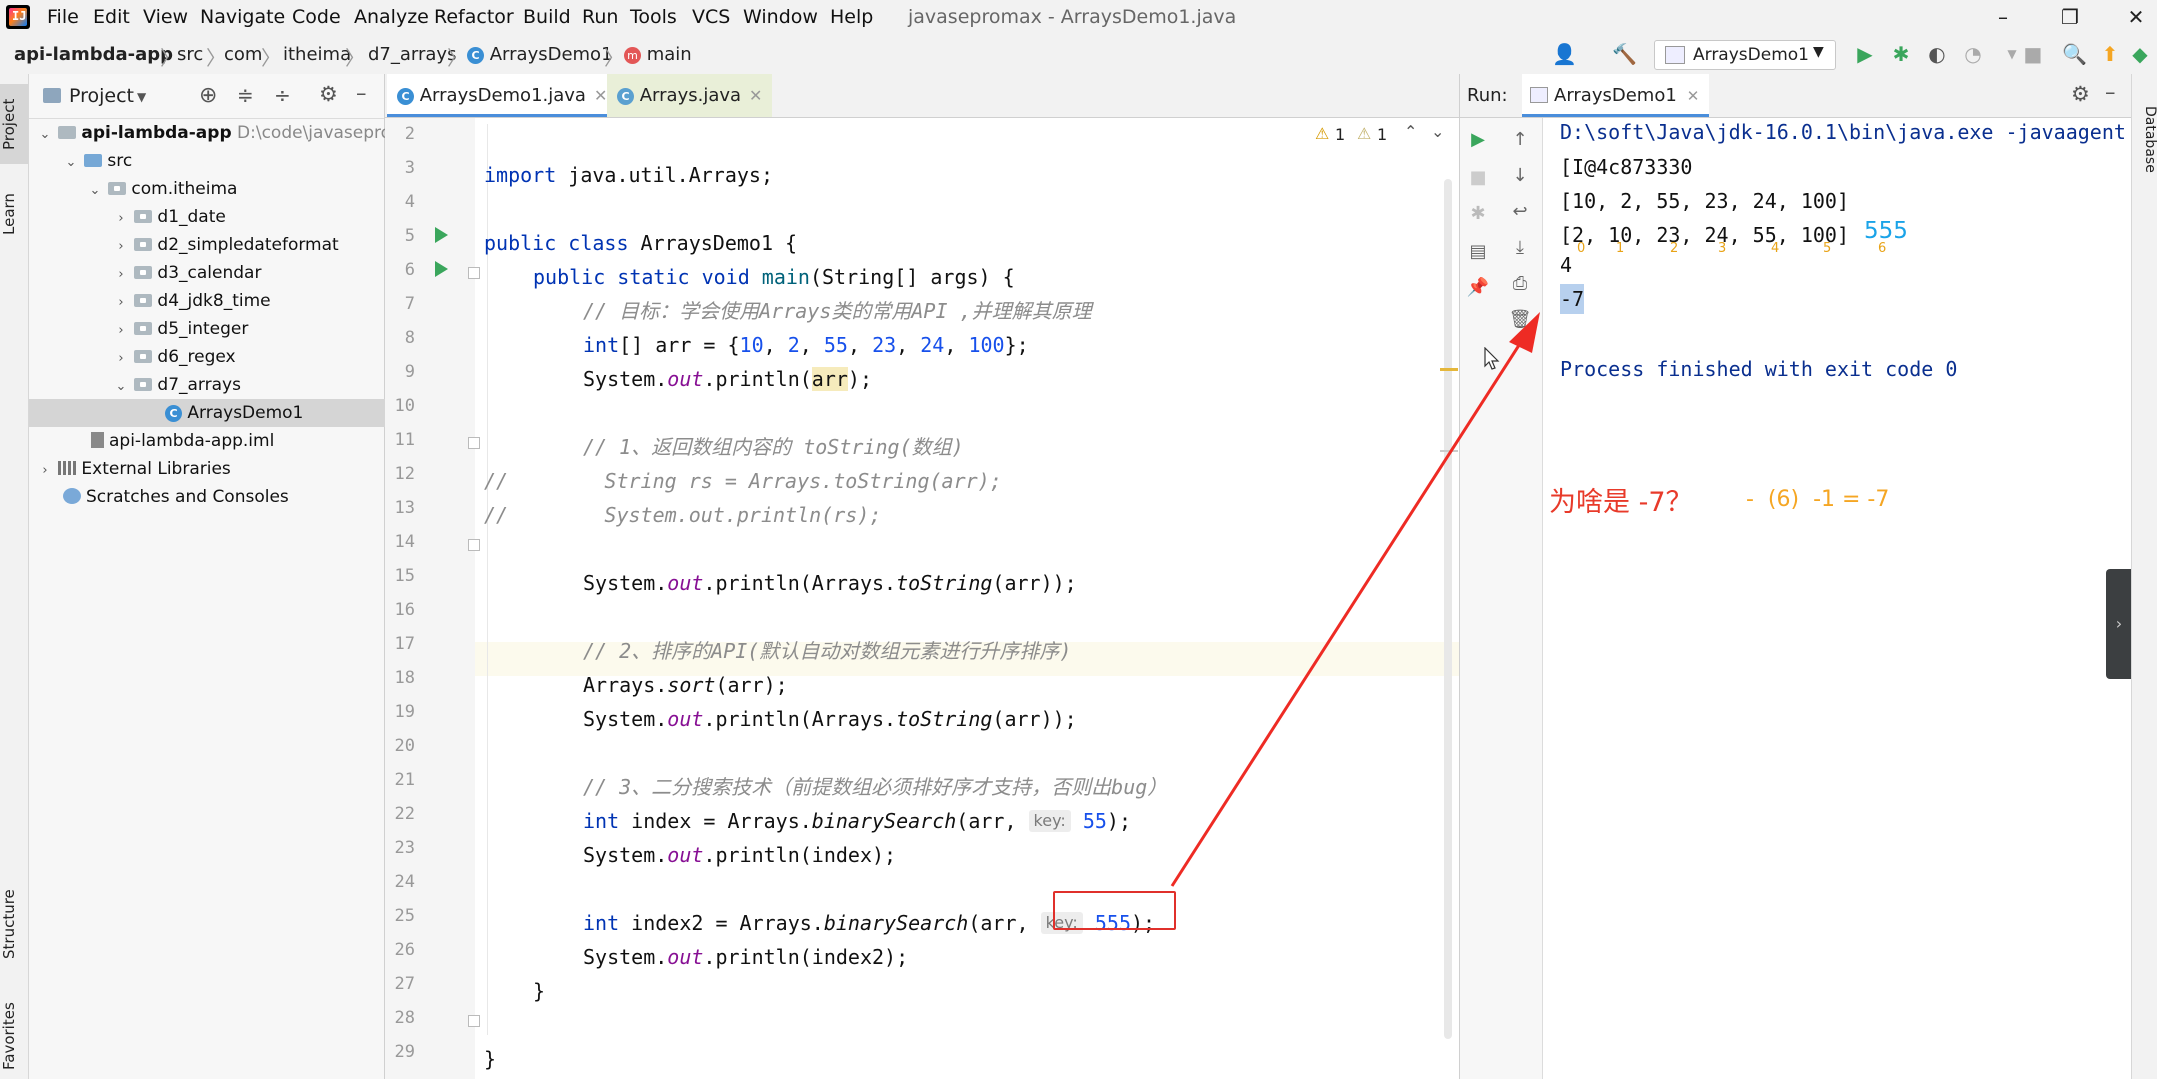 This screenshot has height=1079, width=2157. Describe the element at coordinates (640, 243) in the screenshot. I see `code-line: public class ArraysDemo1 {` at that location.